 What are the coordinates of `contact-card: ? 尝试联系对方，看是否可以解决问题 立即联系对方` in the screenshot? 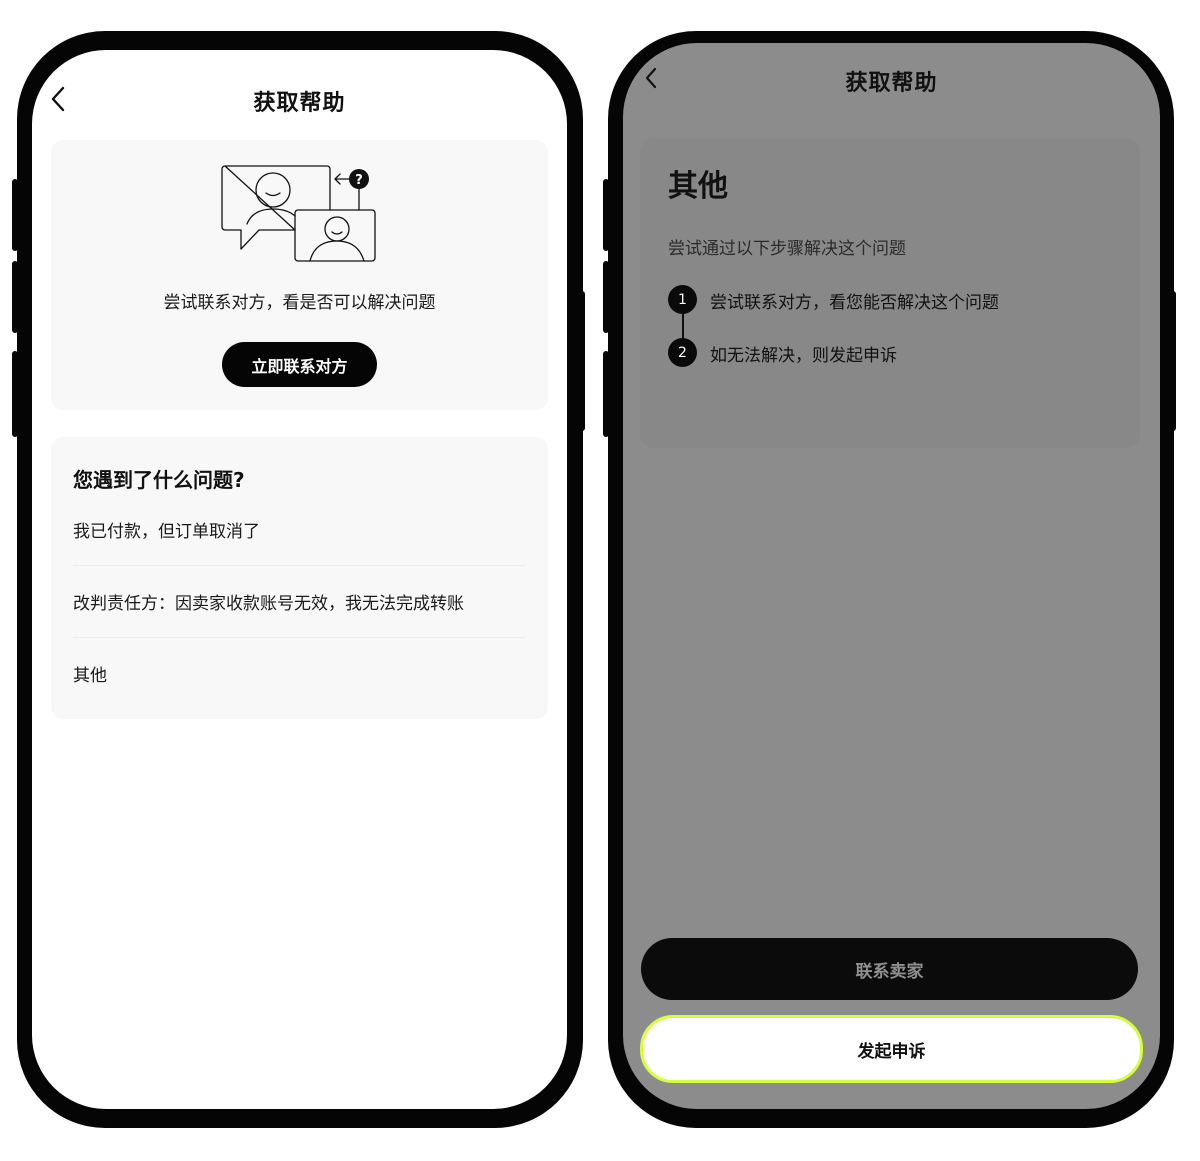 It's located at (299, 275).